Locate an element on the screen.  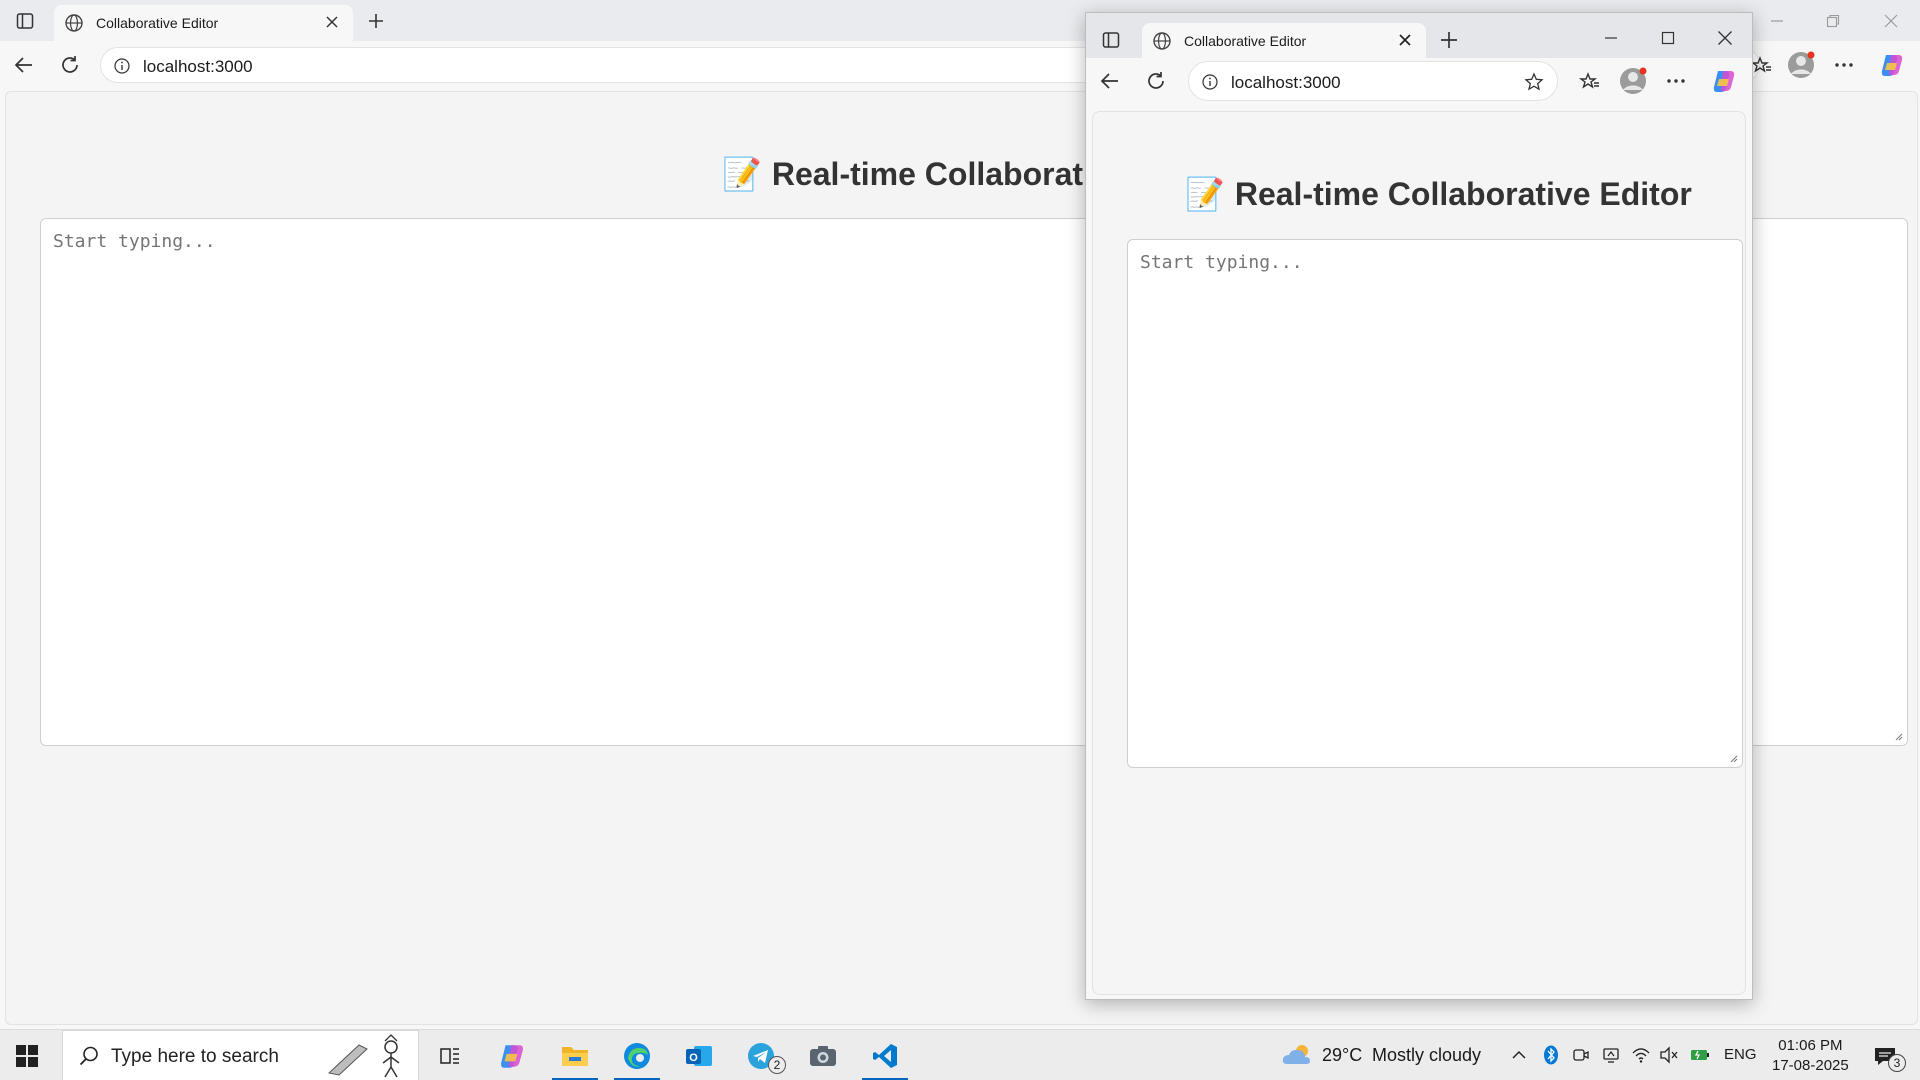
weather-cloud-icon is located at coordinates (1298, 1055).